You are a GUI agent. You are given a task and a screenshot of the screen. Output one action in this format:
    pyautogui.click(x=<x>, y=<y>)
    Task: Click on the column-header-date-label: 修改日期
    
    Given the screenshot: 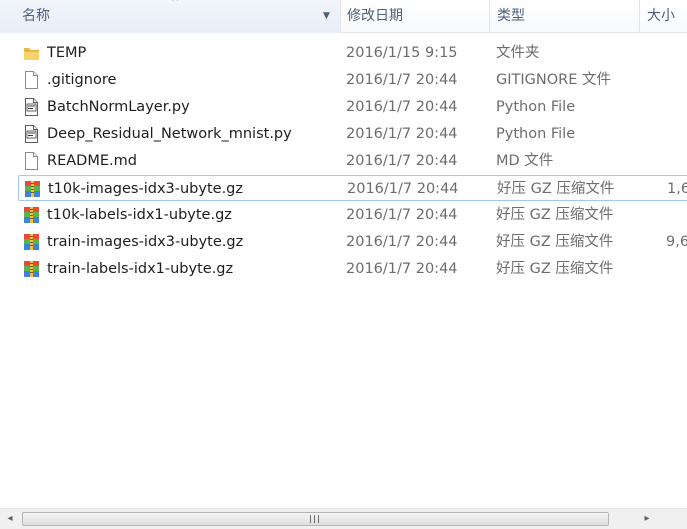 What is the action you would take?
    pyautogui.click(x=375, y=16)
    